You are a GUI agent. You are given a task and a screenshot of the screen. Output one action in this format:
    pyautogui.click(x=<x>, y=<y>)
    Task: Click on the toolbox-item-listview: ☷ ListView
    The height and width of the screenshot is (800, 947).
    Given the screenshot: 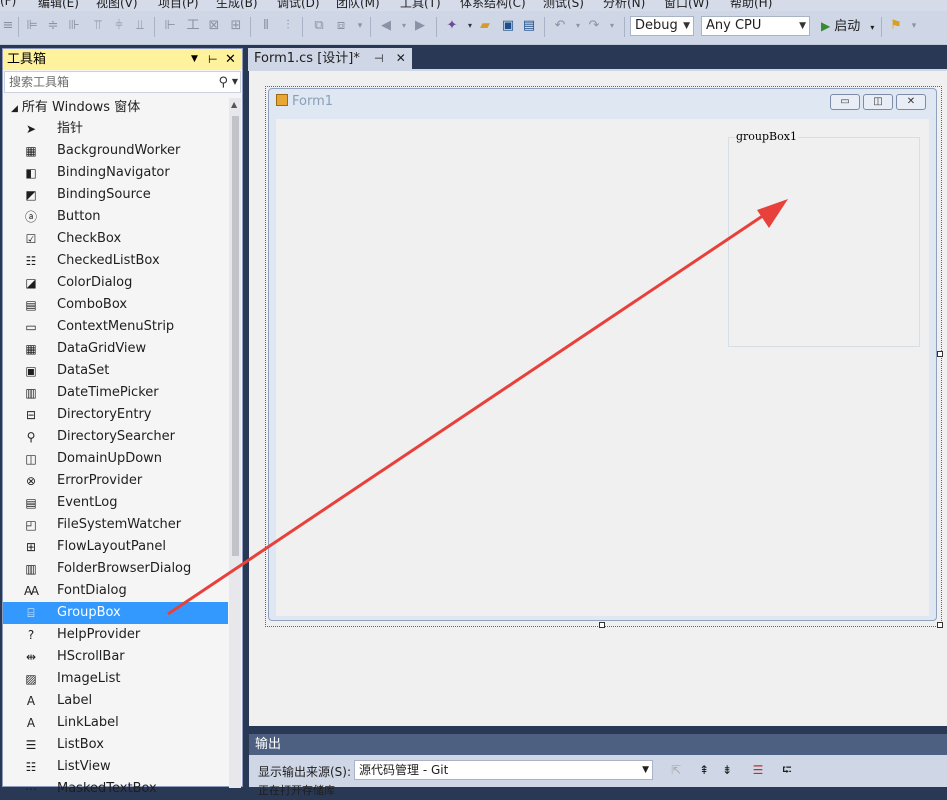 What is the action you would take?
    pyautogui.click(x=115, y=767)
    